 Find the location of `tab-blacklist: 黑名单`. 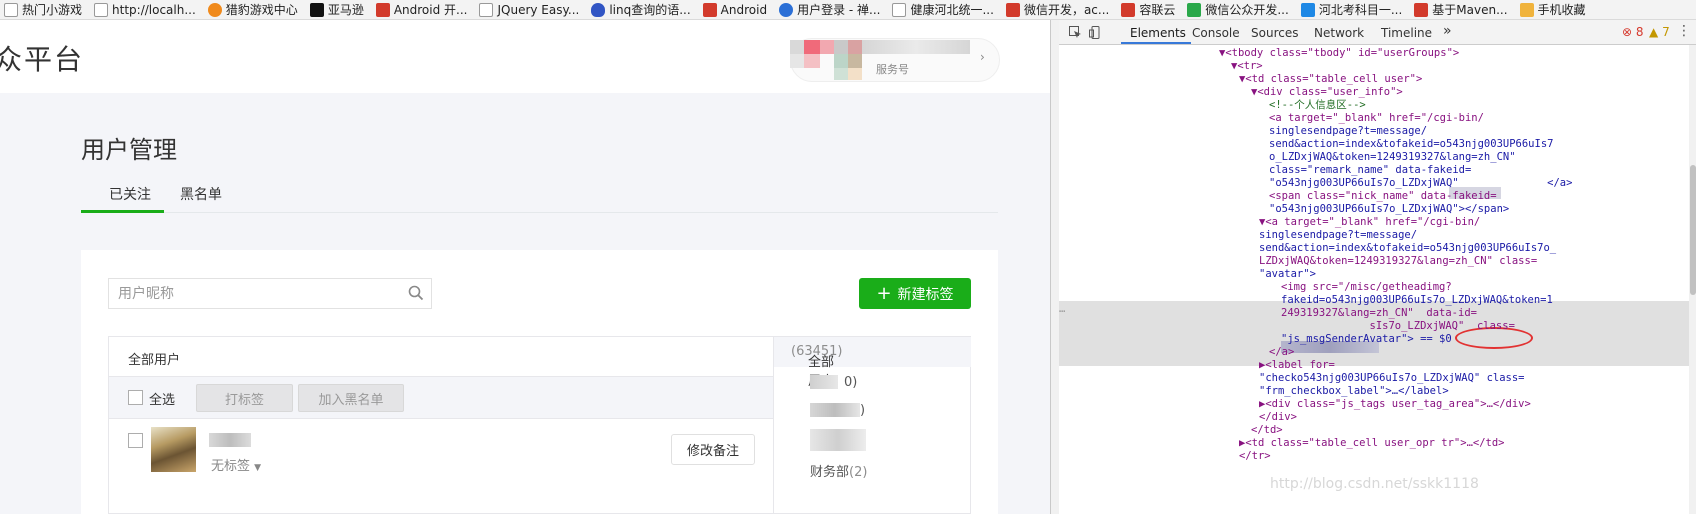

tab-blacklist: 黑名单 is located at coordinates (201, 194).